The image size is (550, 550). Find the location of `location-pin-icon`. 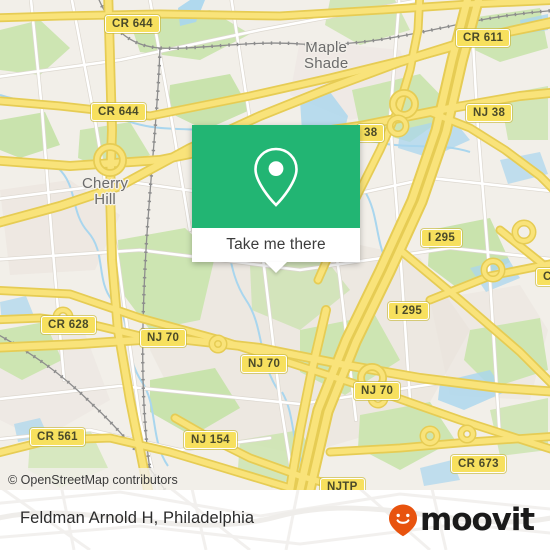

location-pin-icon is located at coordinates (276, 177).